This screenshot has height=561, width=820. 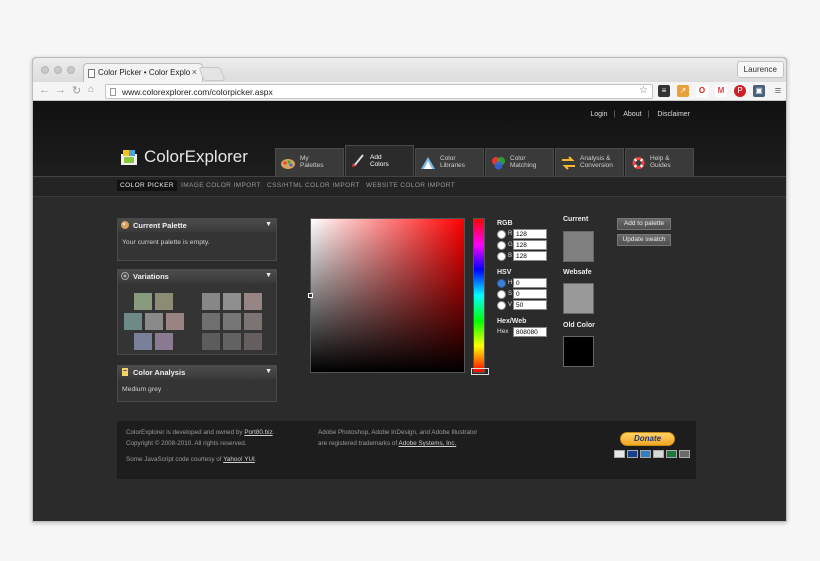 I want to click on palette-icon, so click(x=125, y=225).